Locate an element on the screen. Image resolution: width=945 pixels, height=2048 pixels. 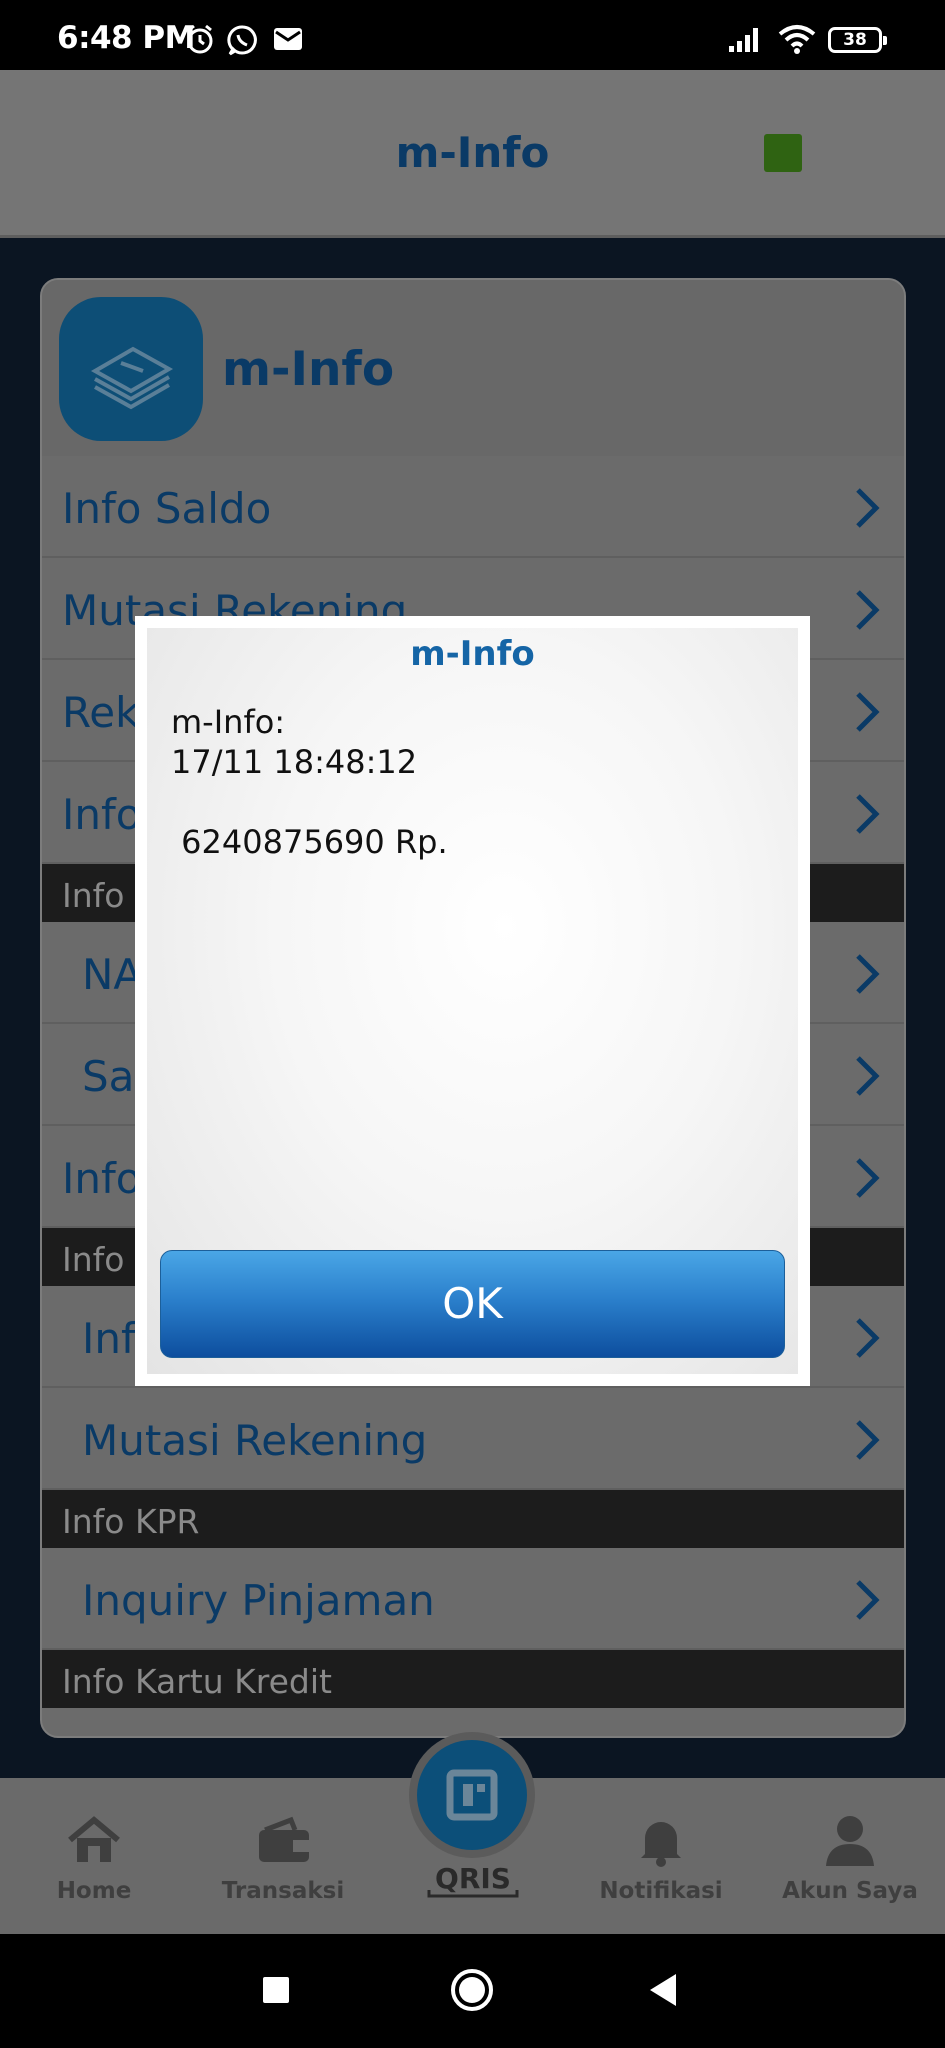
home-circle-icon is located at coordinates (472, 1990).